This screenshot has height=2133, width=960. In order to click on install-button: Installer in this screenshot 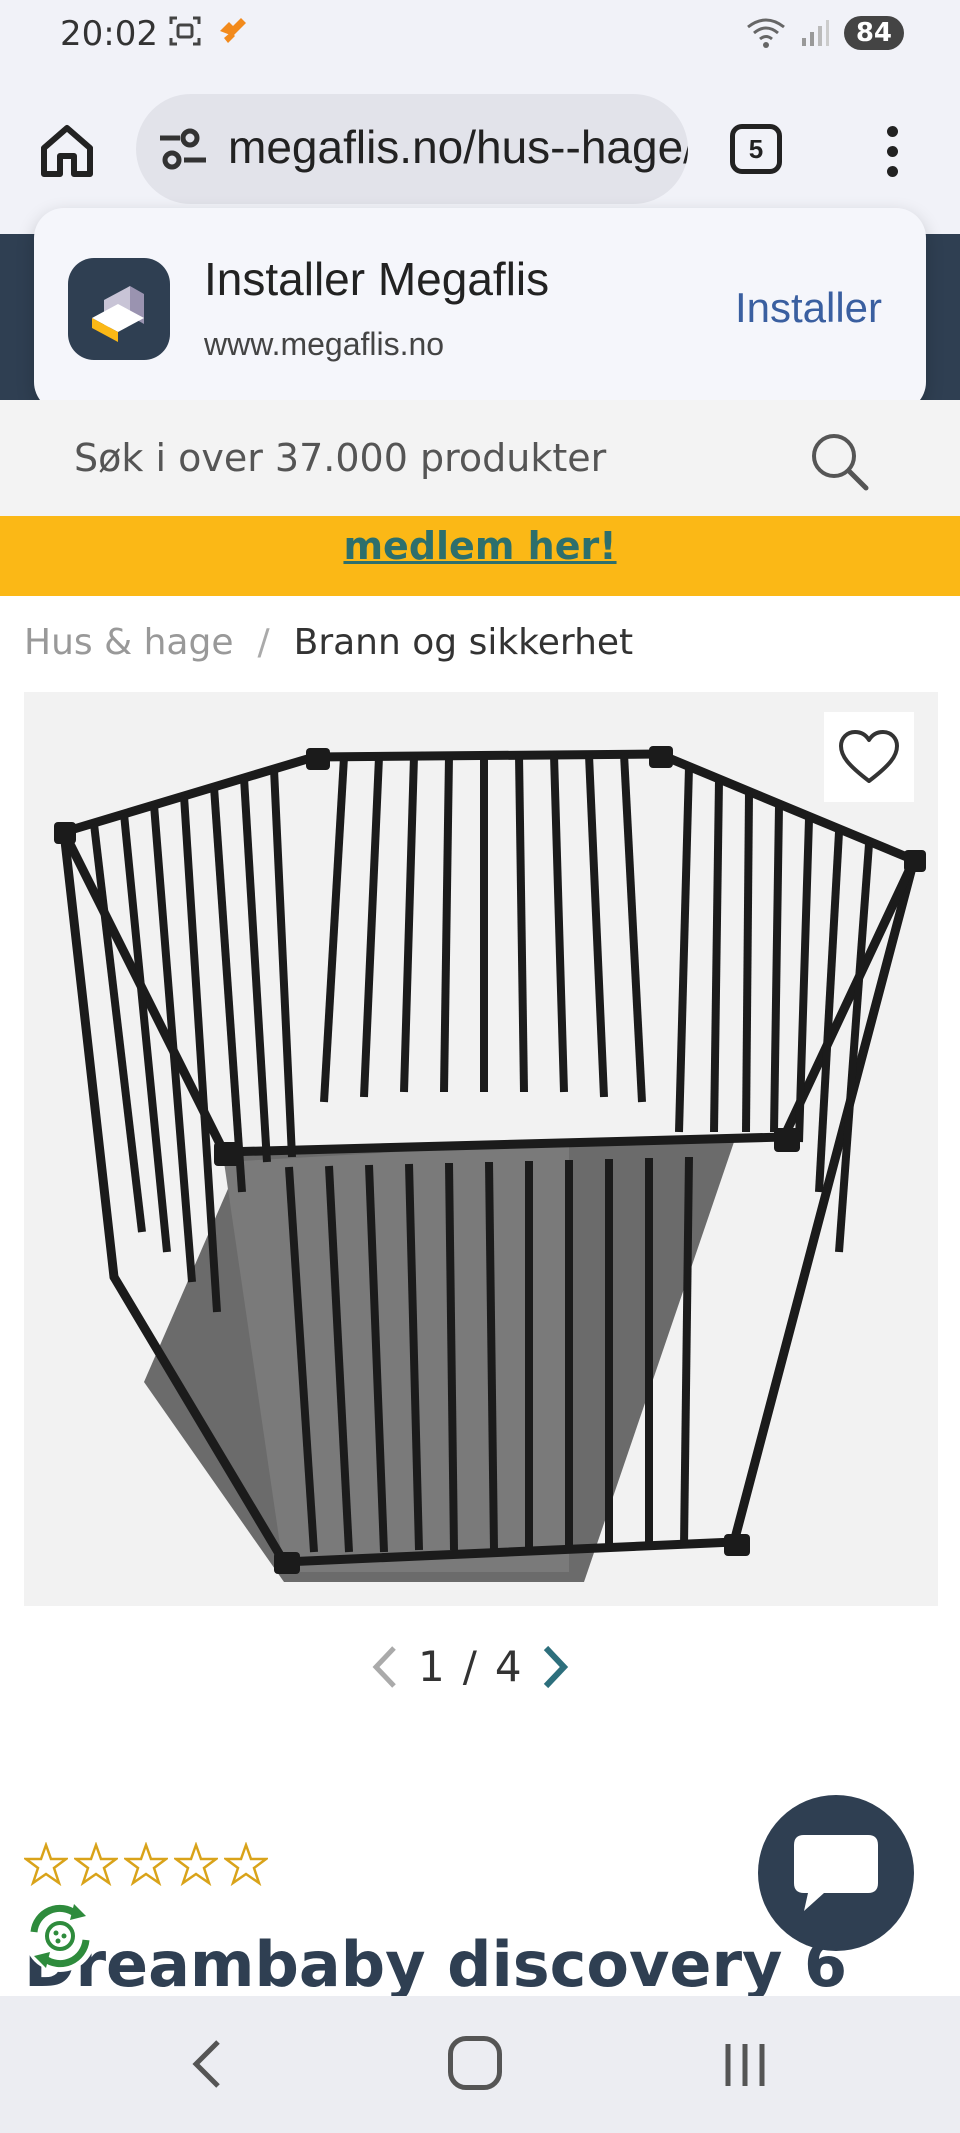, I will do `click(808, 308)`.